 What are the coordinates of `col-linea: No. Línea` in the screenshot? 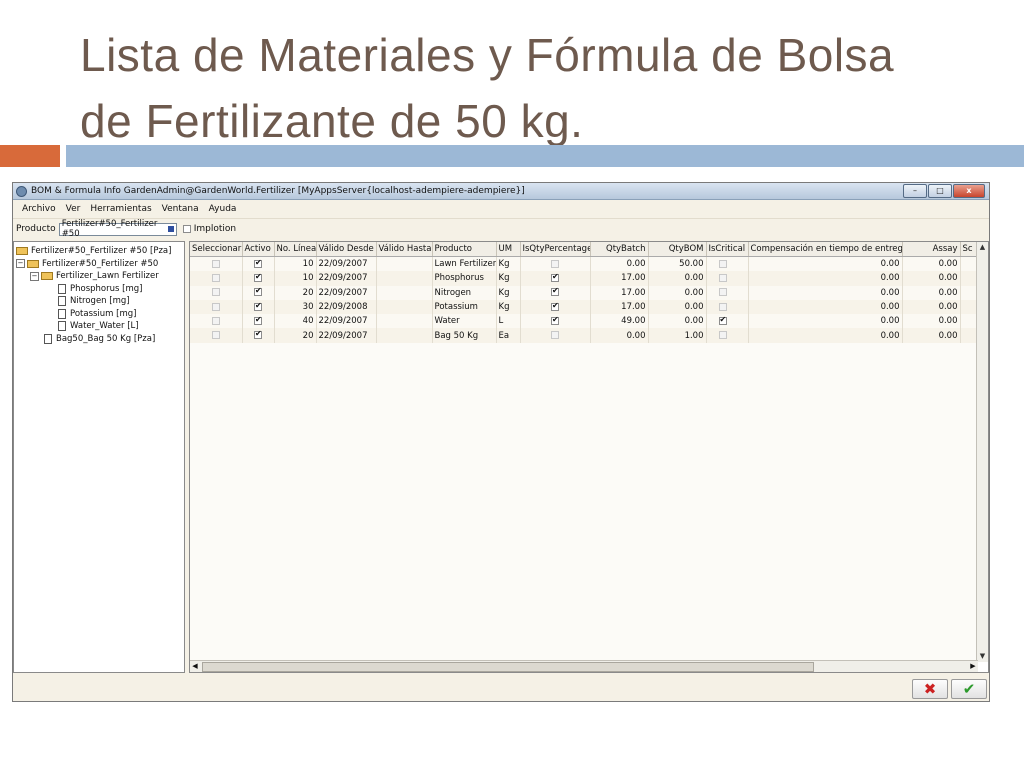 It's located at (295, 249).